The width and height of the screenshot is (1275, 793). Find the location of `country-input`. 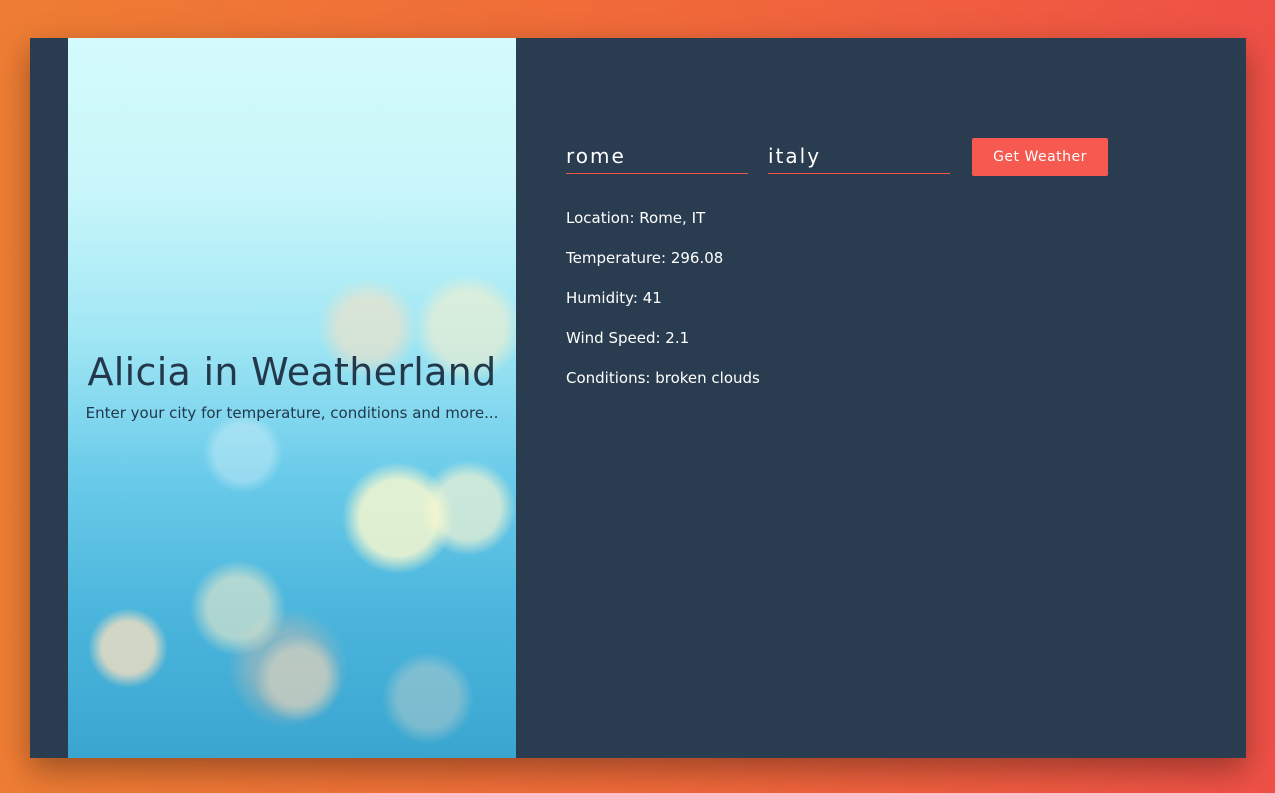

country-input is located at coordinates (859, 156).